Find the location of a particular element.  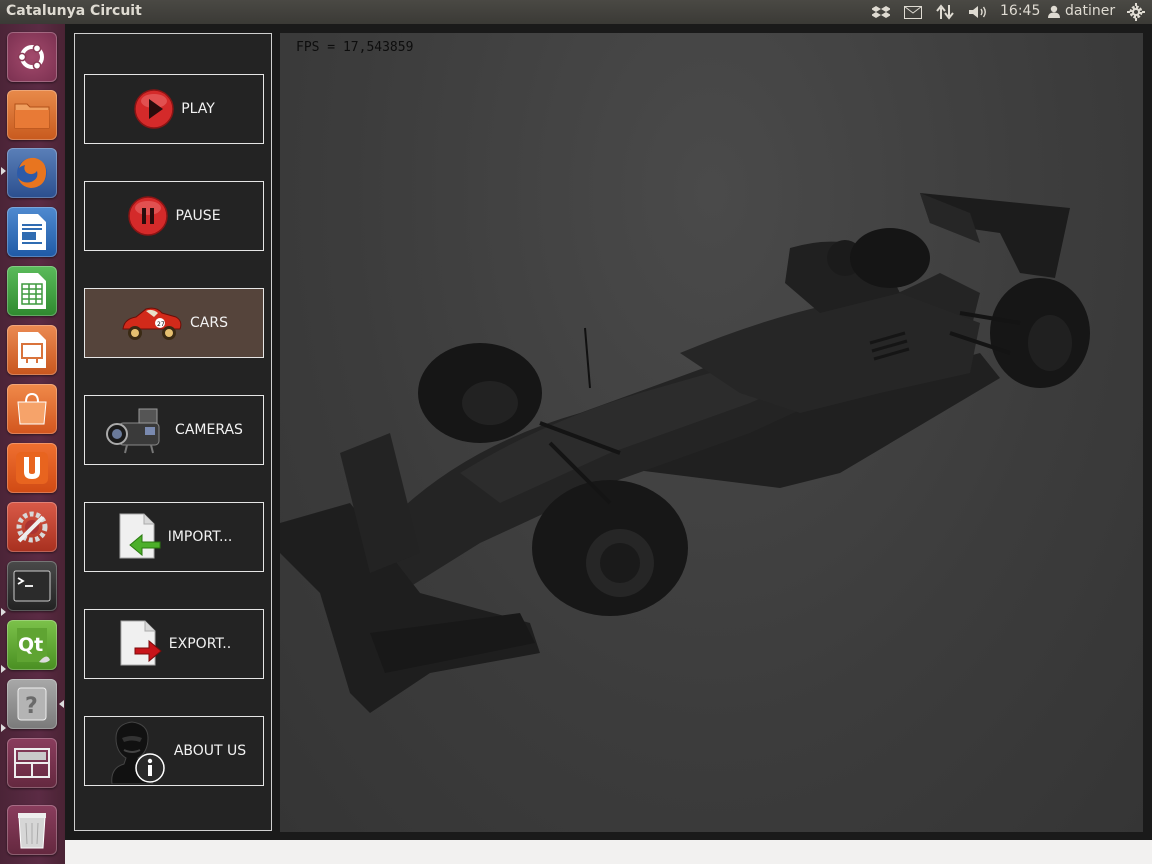

video-camera-icon is located at coordinates (137, 430).